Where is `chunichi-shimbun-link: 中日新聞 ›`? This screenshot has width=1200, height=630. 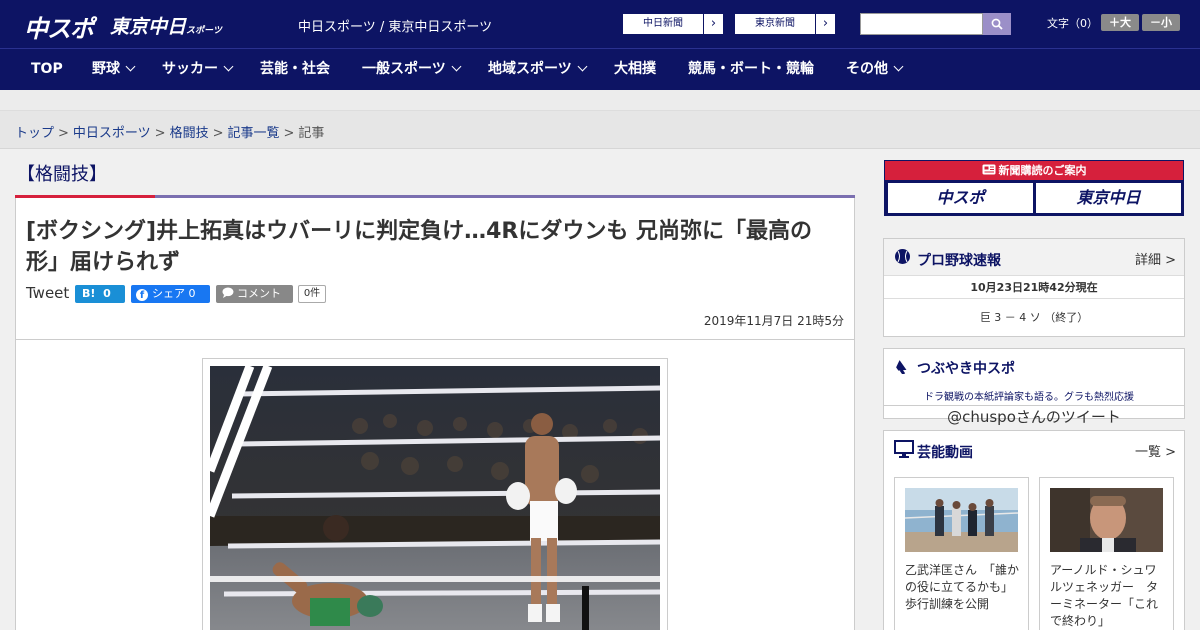
chunichi-shimbun-link: 中日新聞 › is located at coordinates (673, 24).